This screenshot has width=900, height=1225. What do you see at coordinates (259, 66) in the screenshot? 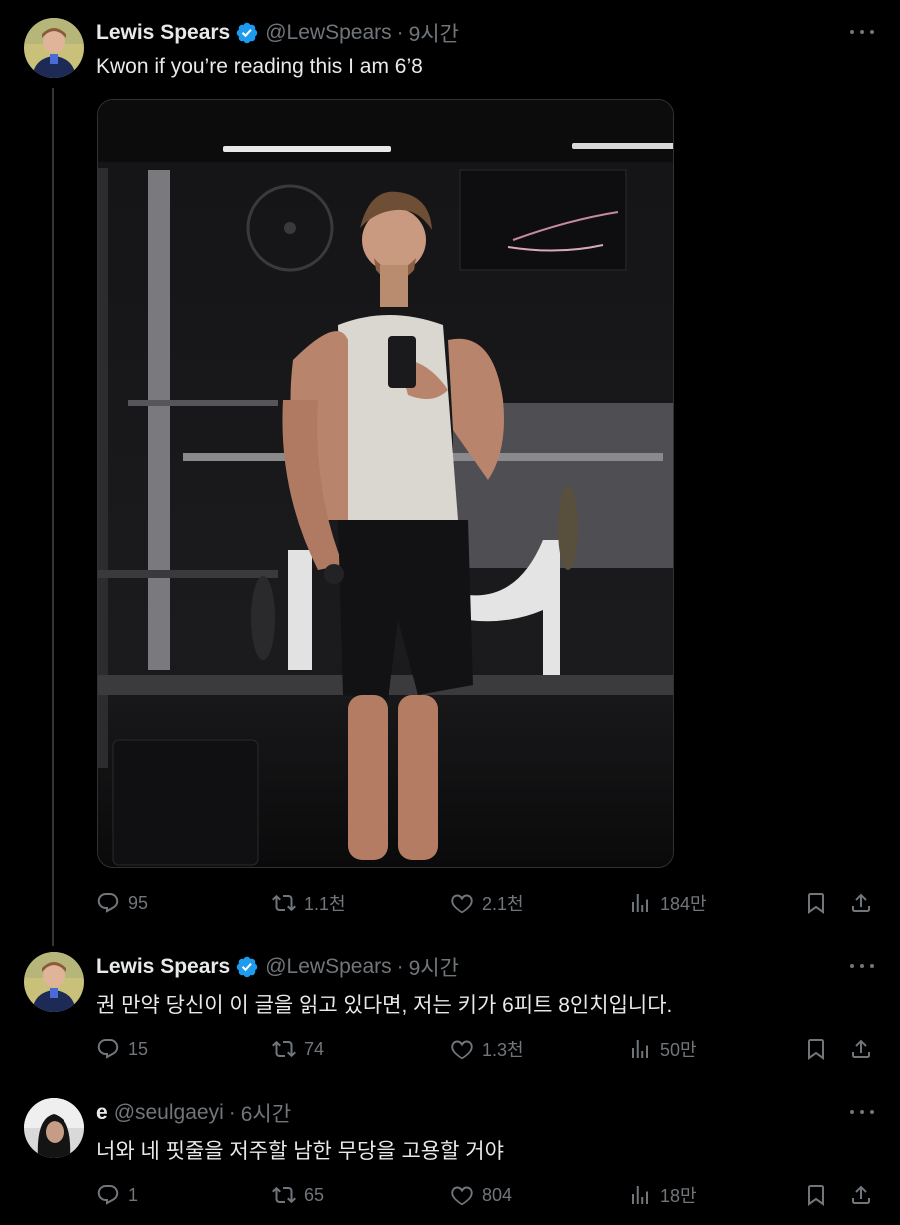
I see `tweet-text: Kwon if you’re reading this I am 6’8` at bounding box center [259, 66].